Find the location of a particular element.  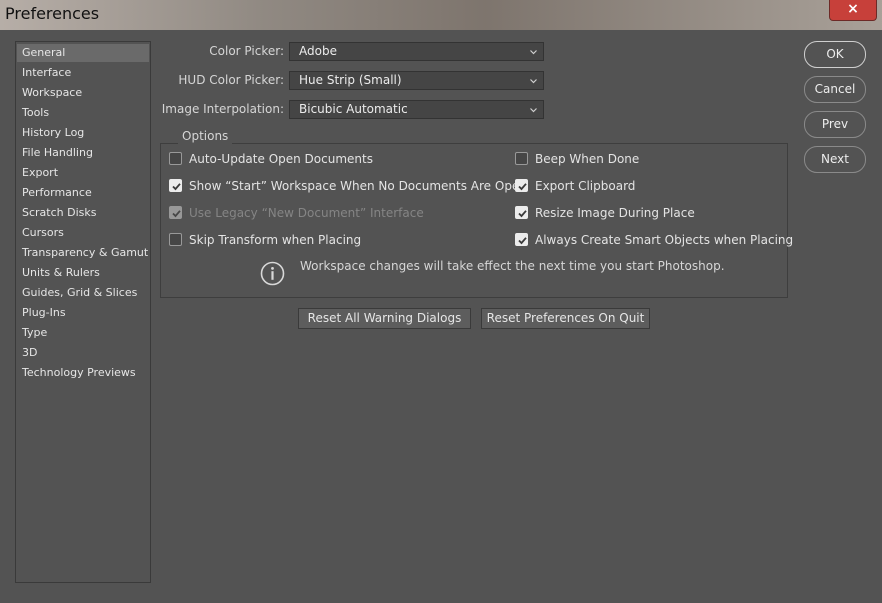

sidebar-item-label: Units & Rulers is located at coordinates (61, 272).